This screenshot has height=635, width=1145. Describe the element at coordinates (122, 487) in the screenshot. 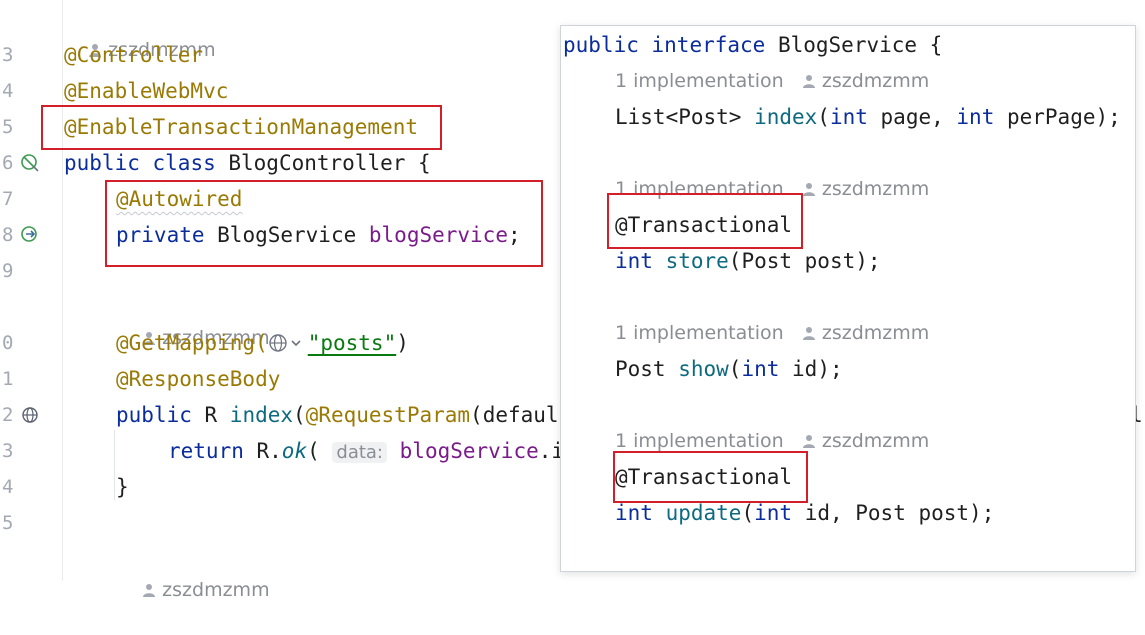

I see `code-line: }` at that location.